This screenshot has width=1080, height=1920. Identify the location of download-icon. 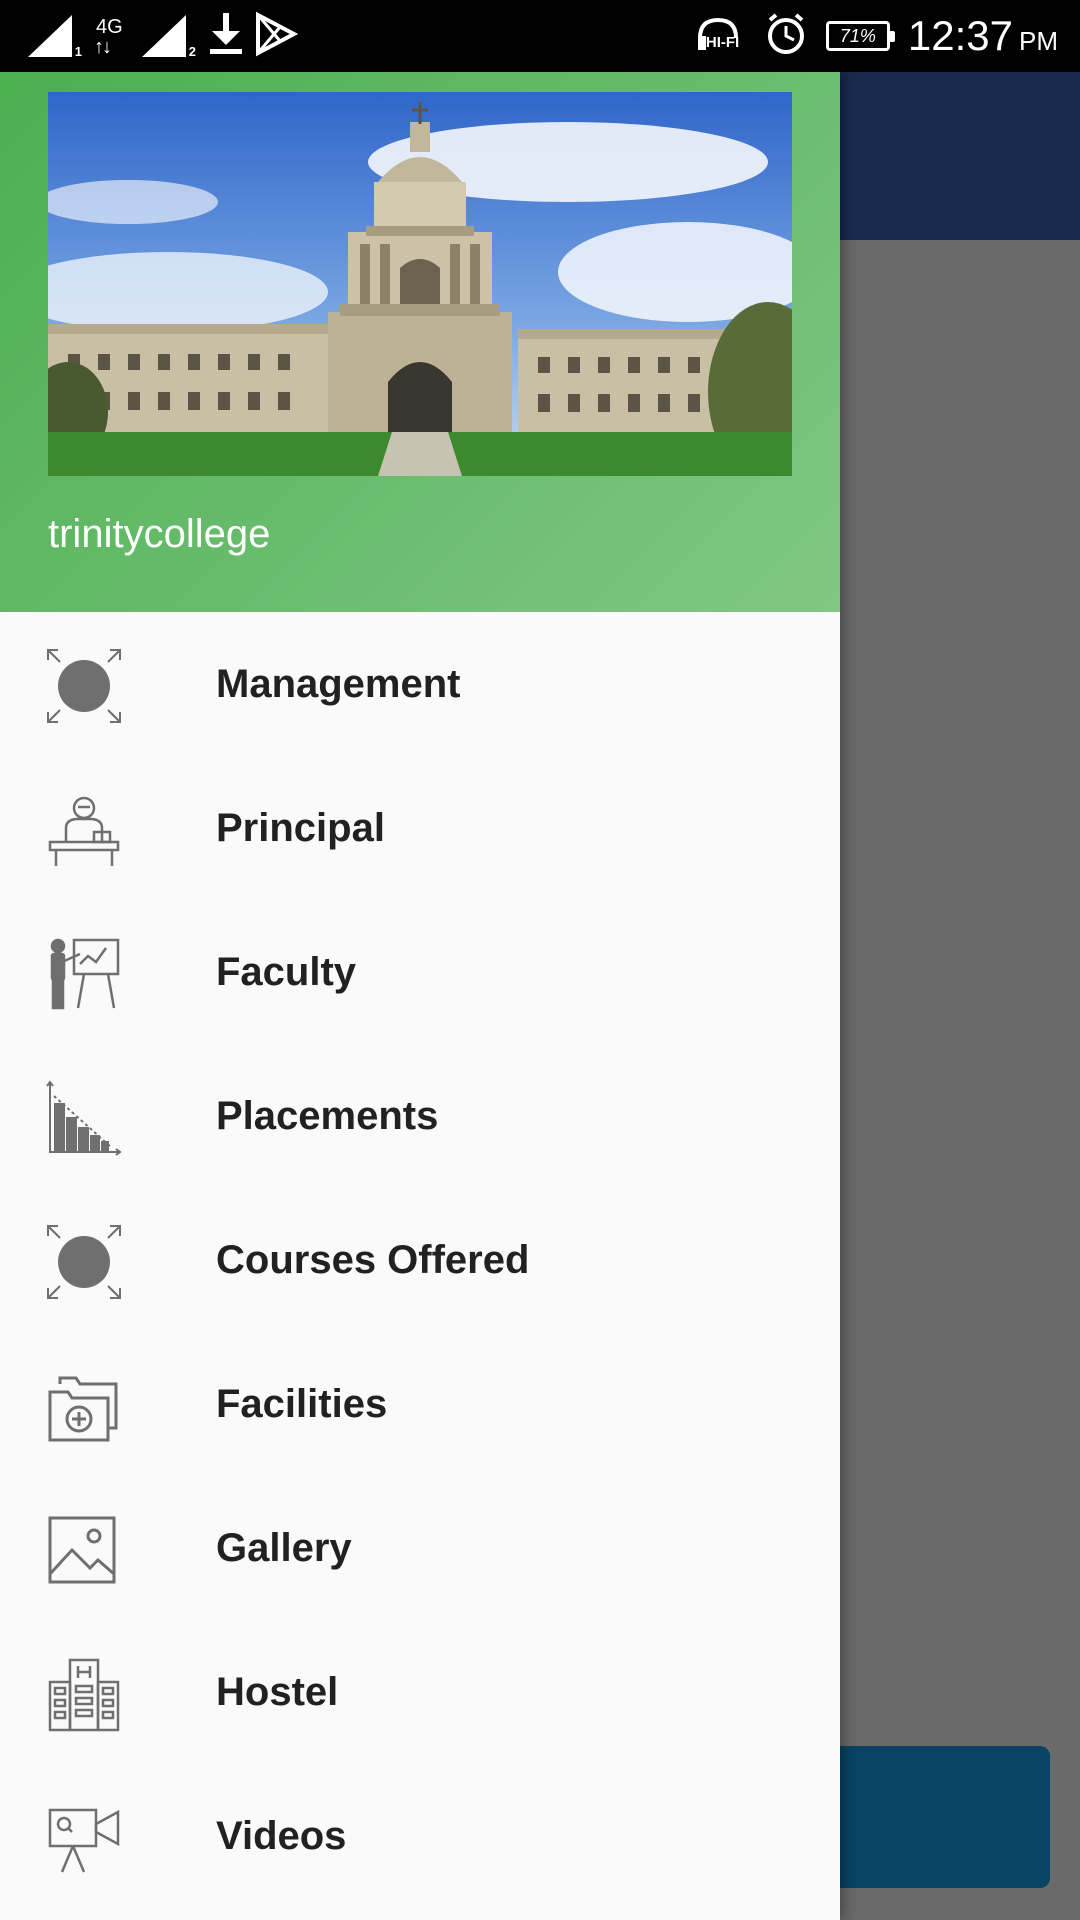
(226, 36).